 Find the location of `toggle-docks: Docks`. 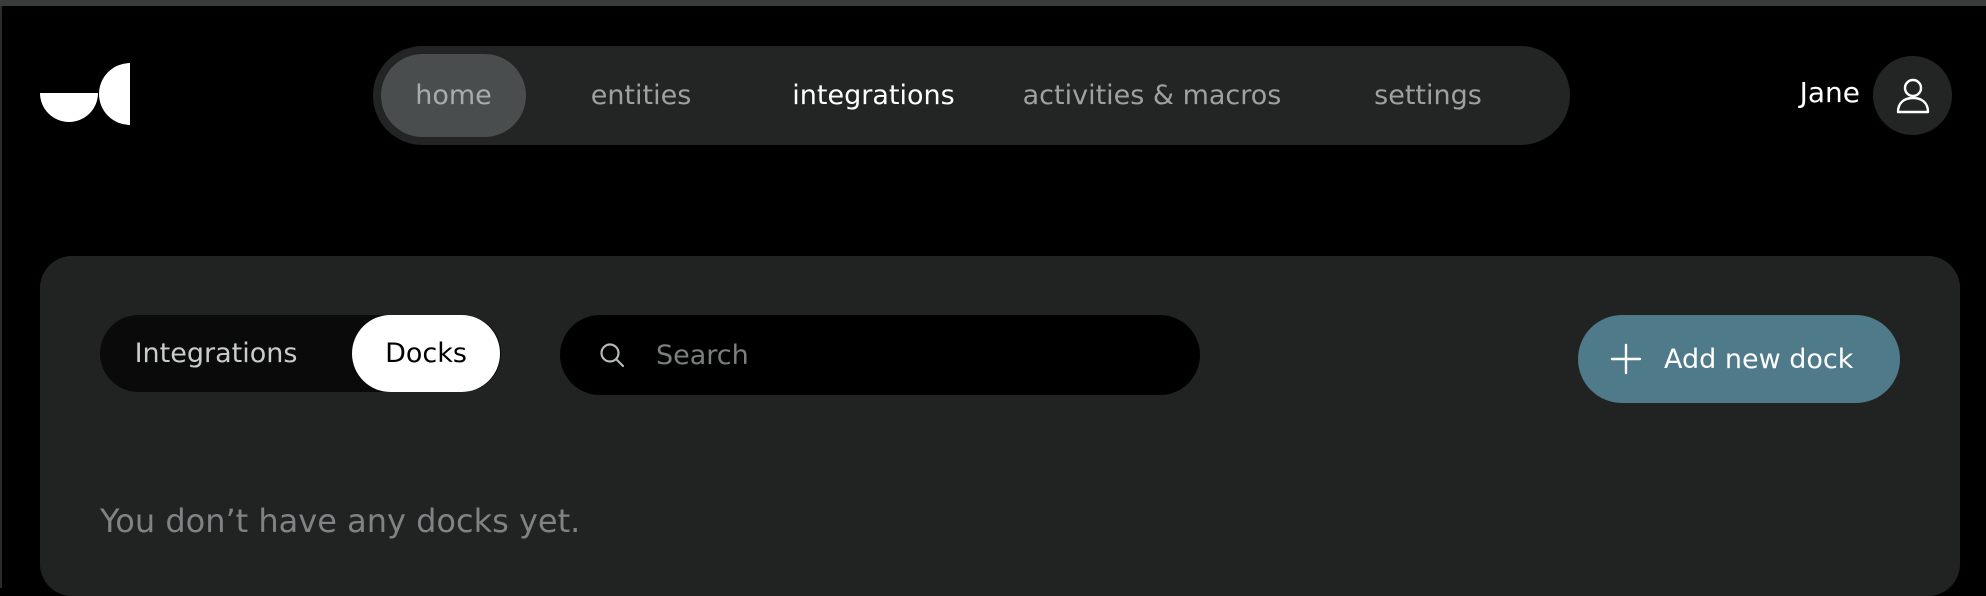

toggle-docks: Docks is located at coordinates (426, 353).